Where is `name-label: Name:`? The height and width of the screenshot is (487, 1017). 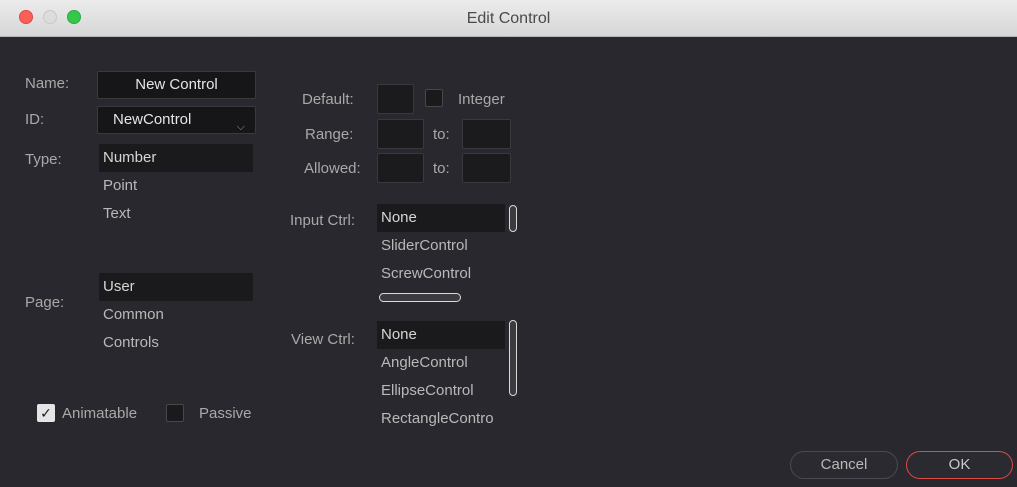
name-label: Name: is located at coordinates (47, 83).